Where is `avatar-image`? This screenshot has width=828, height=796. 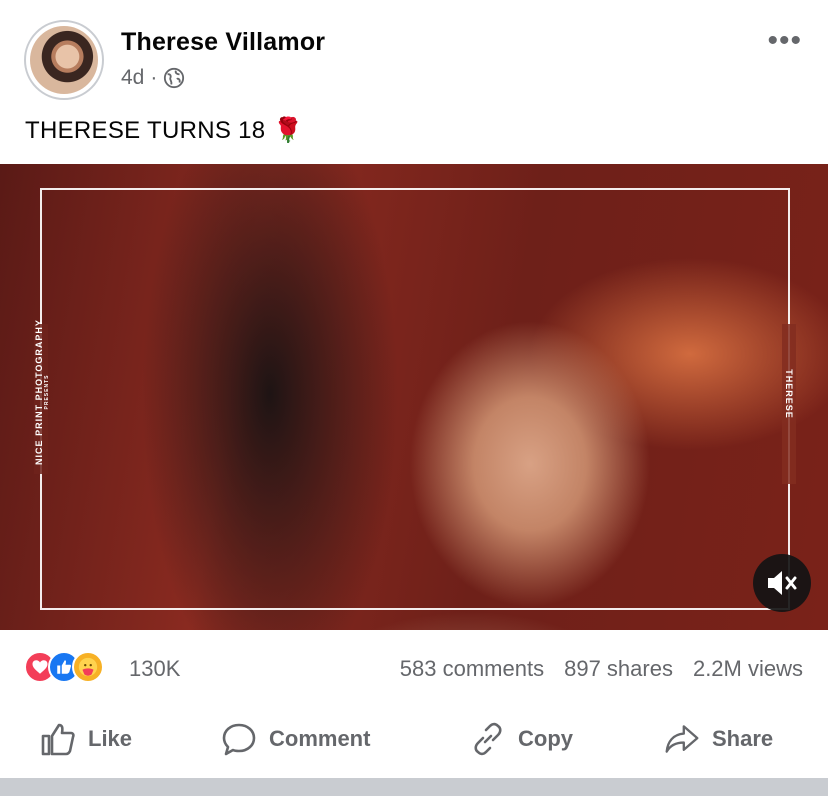 avatar-image is located at coordinates (64, 60).